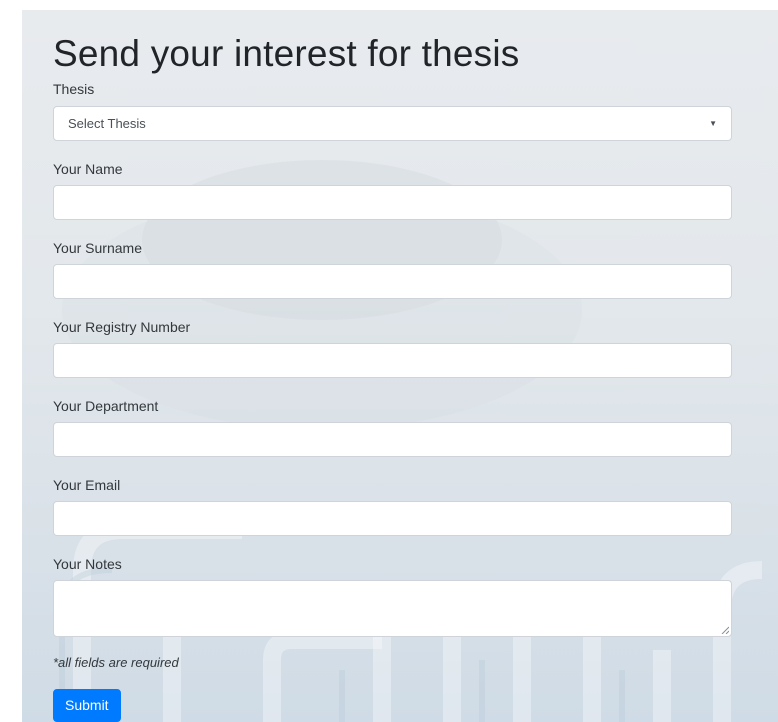  What do you see at coordinates (392, 439) in the screenshot?
I see `department-field` at bounding box center [392, 439].